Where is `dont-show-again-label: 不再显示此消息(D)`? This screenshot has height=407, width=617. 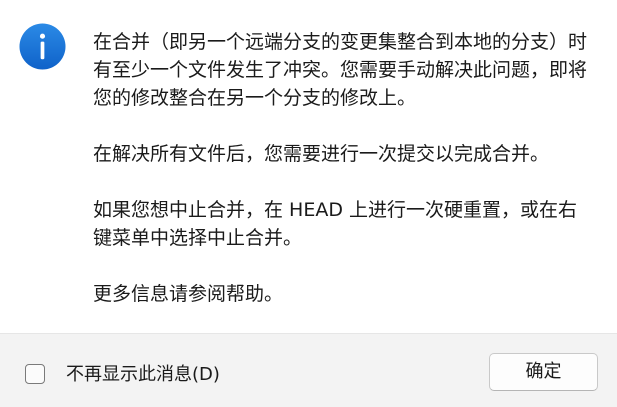 dont-show-again-label: 不再显示此消息(D) is located at coordinates (143, 375).